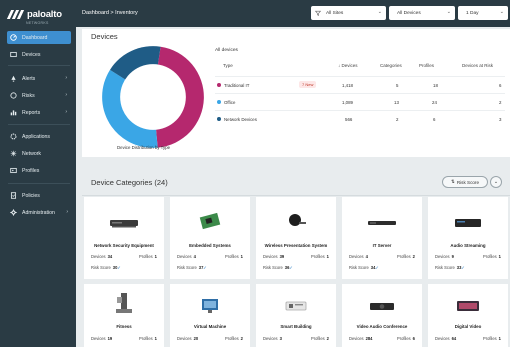 This screenshot has height=347, width=510. I want to click on stat-value: 9, so click(452, 256).